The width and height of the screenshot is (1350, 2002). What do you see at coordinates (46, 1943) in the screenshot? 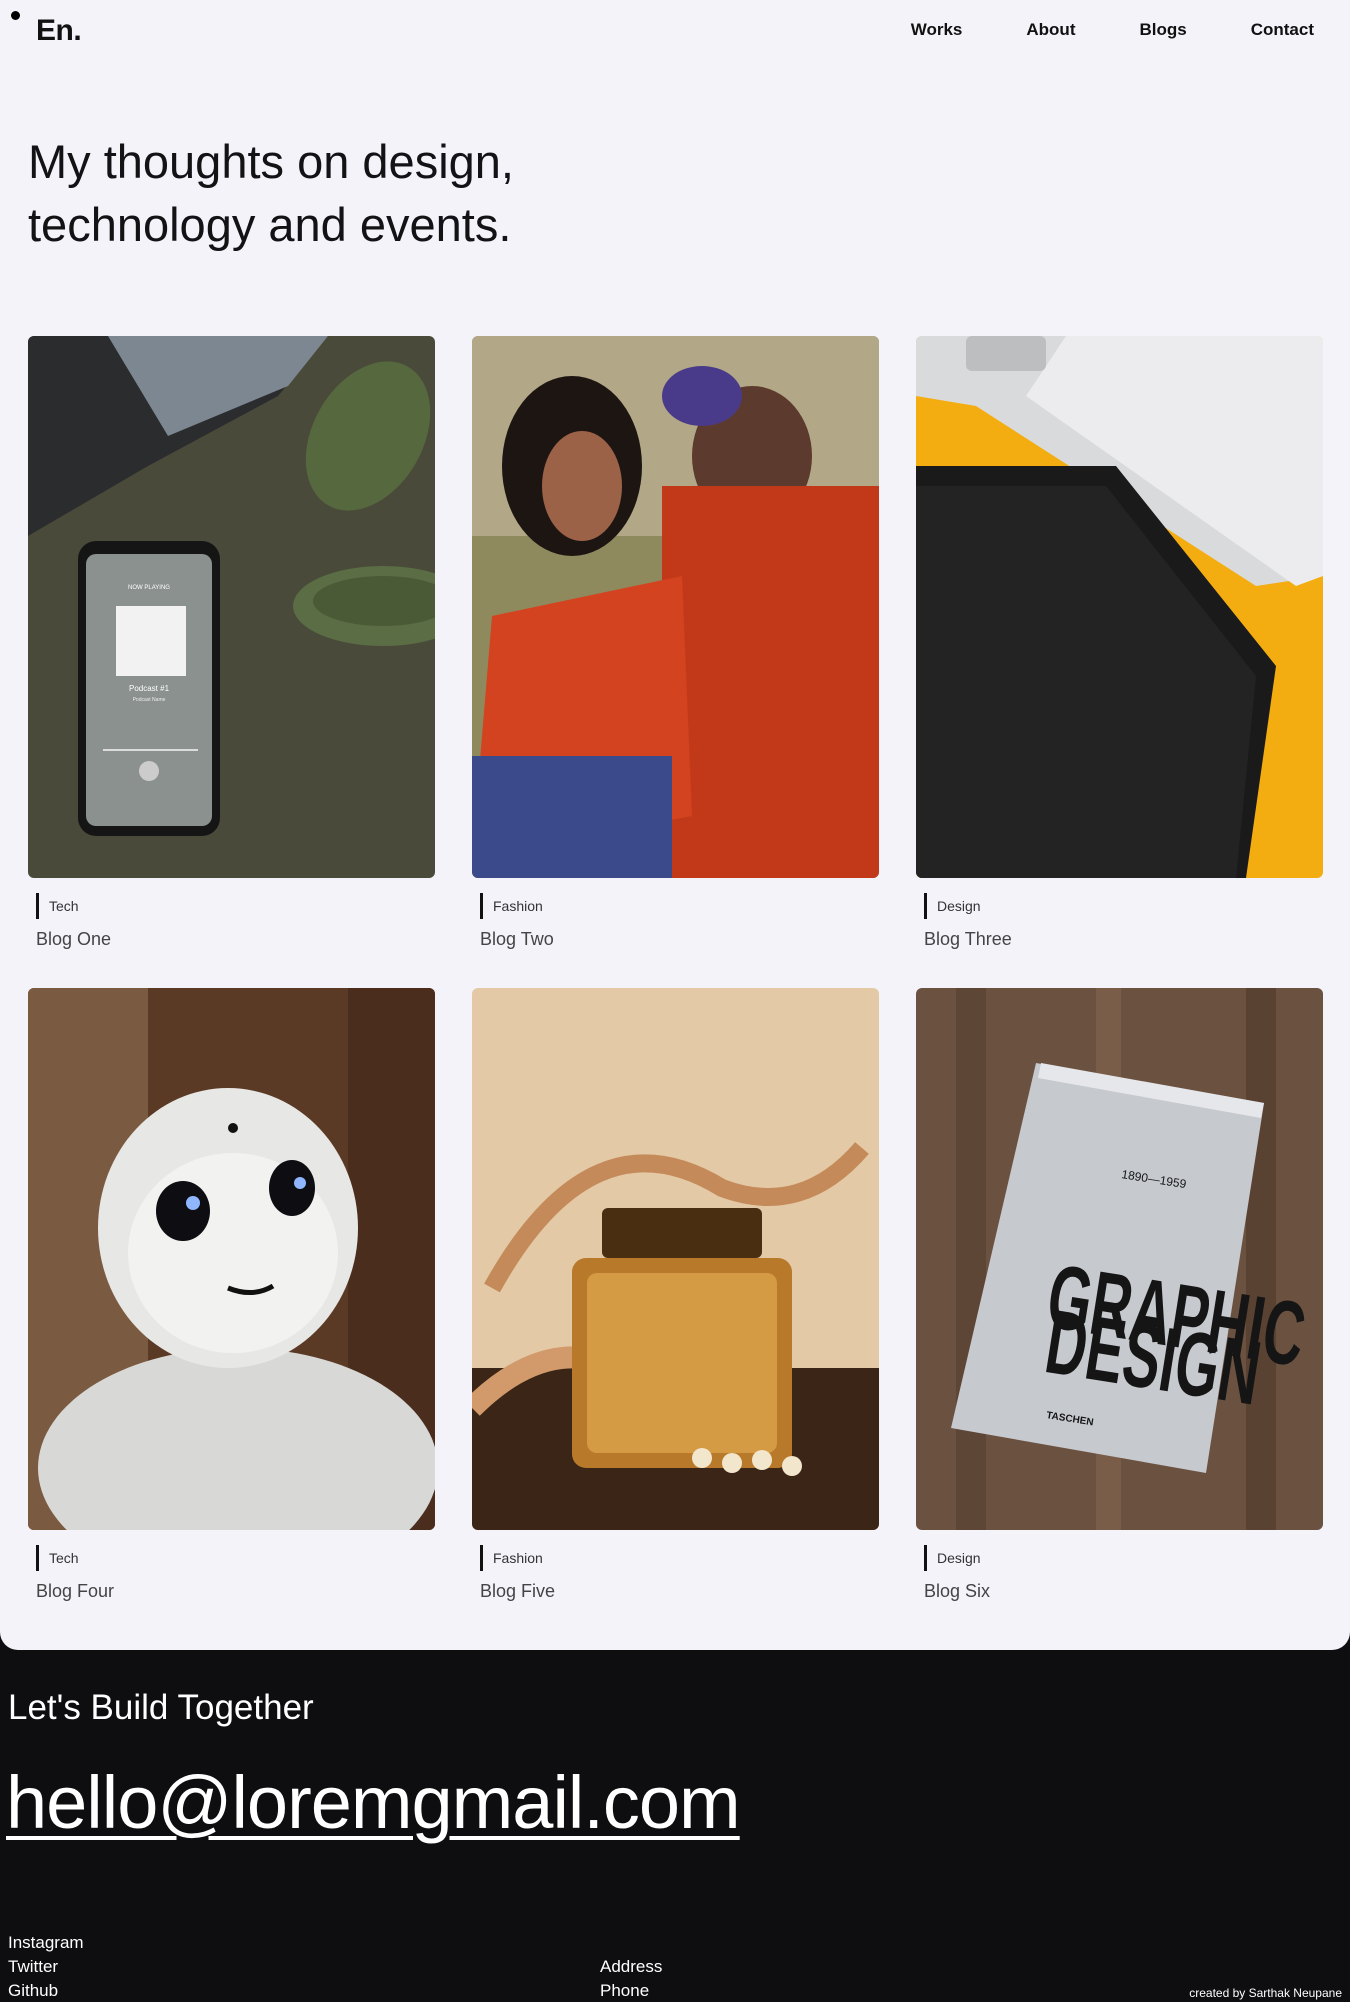
I see `social-link-instagram: Instagram` at bounding box center [46, 1943].